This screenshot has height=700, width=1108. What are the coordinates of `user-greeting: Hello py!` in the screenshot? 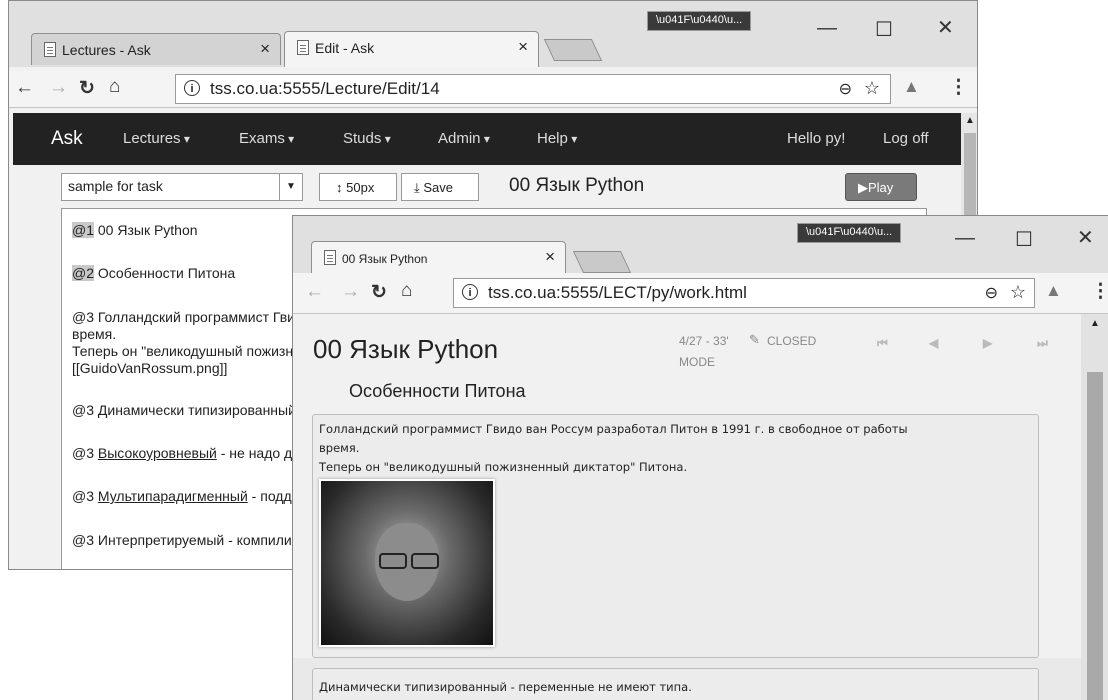 It's located at (816, 138).